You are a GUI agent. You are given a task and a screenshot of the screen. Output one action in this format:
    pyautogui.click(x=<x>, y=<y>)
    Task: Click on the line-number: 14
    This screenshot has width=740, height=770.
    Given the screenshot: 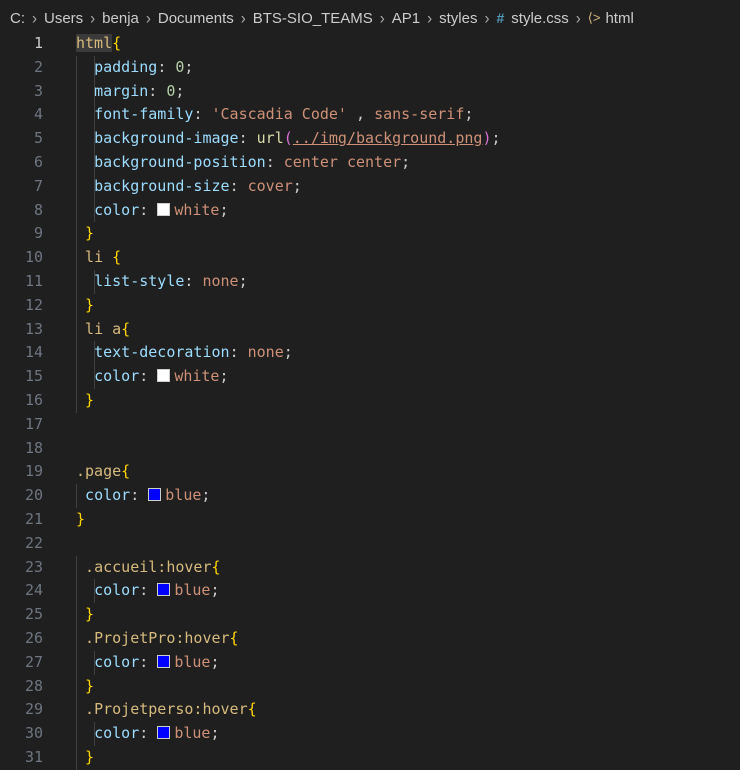 What is the action you would take?
    pyautogui.click(x=33, y=352)
    